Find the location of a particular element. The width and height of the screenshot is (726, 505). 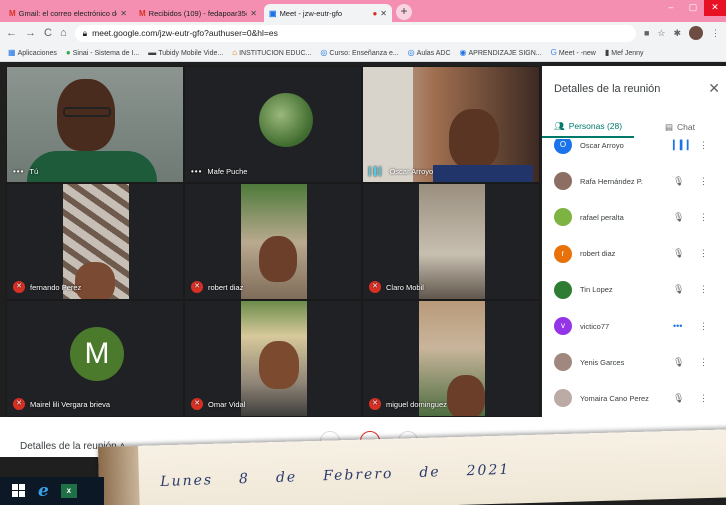

star-icon: ☆ is located at coordinates (661, 33).